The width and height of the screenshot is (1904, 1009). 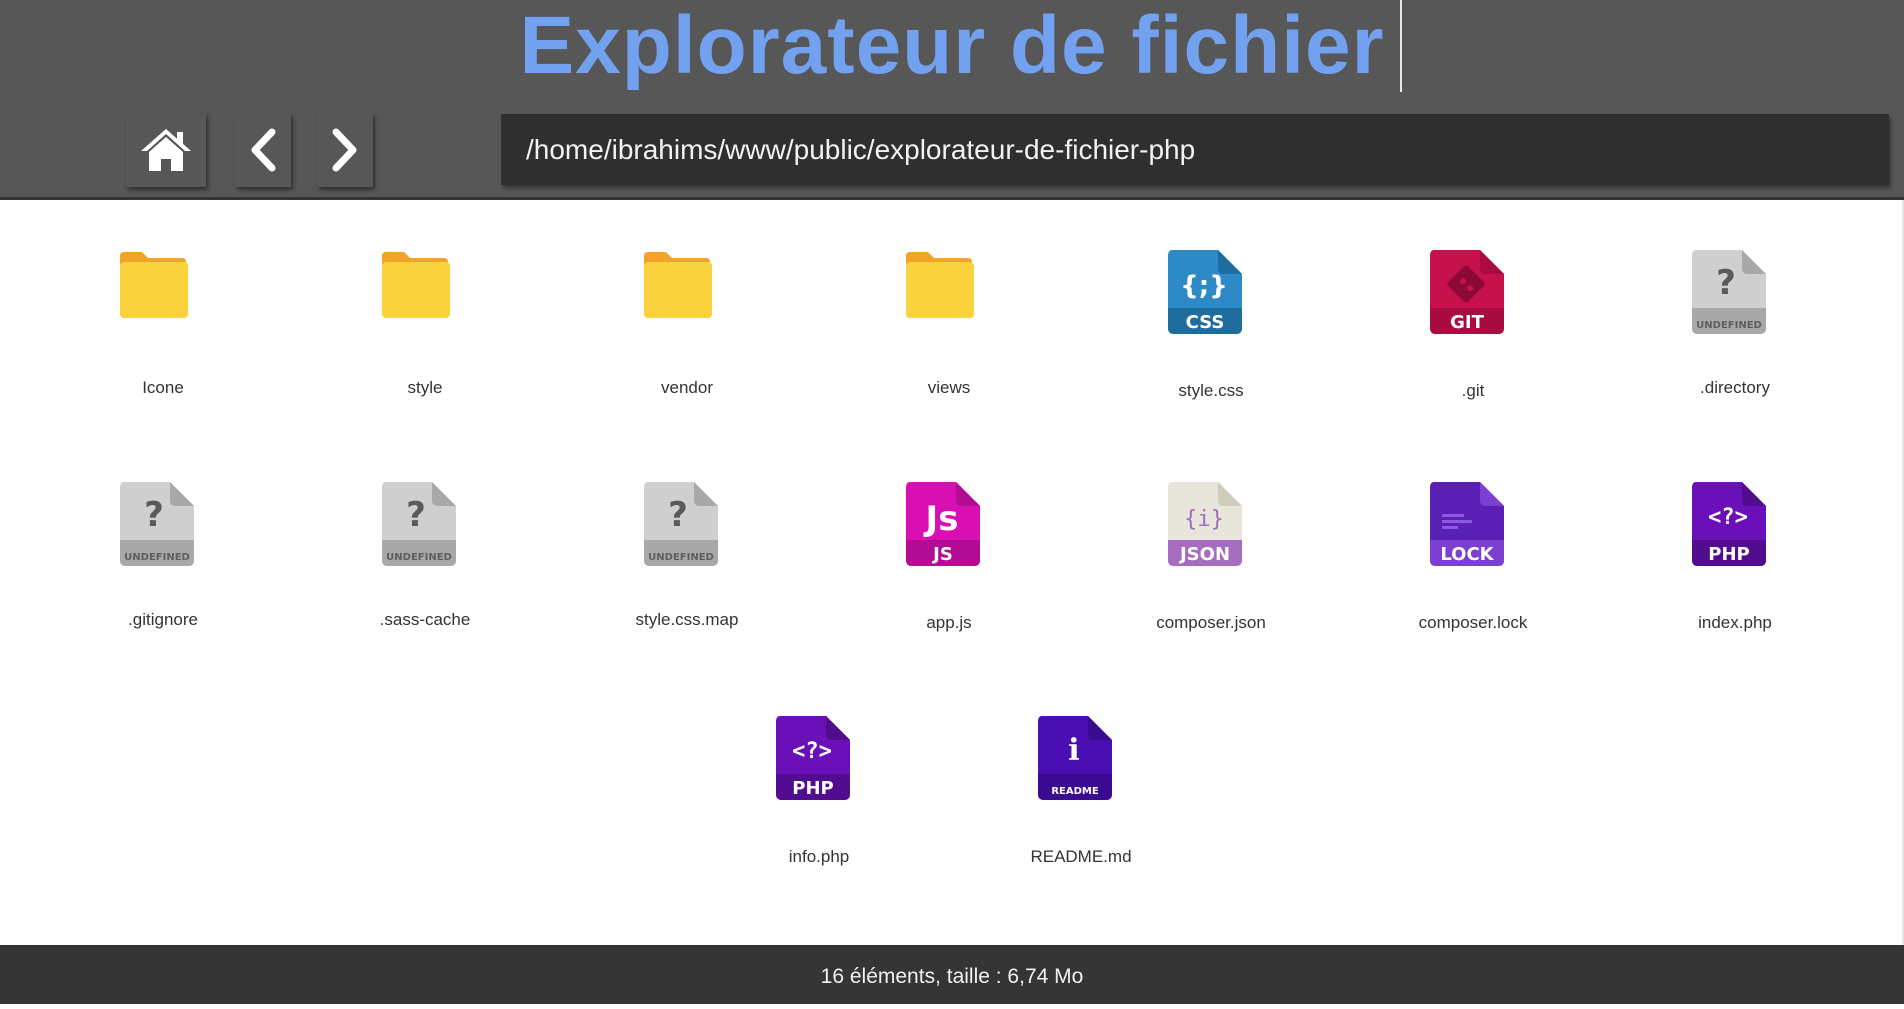 What do you see at coordinates (1473, 296) in the screenshot?
I see `git-file-icon: GIT` at bounding box center [1473, 296].